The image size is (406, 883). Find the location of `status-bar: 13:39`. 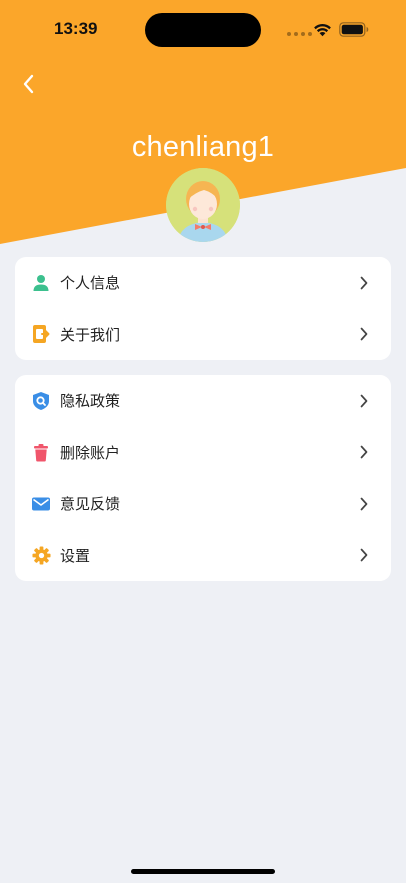

status-bar: 13:39 is located at coordinates (203, 30).